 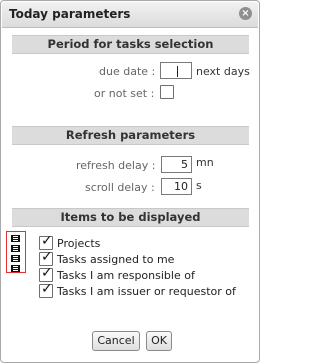 I want to click on item-checkbox-responsible: ✓, so click(x=46, y=273).